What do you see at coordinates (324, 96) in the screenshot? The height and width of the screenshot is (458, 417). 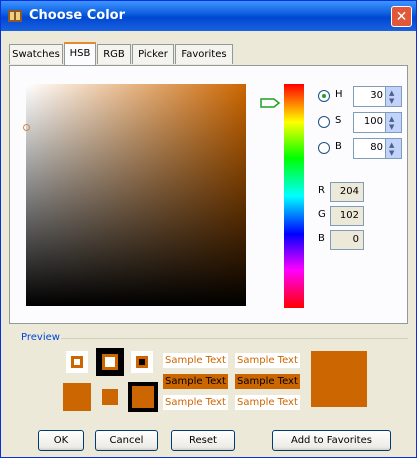 I see `hue-radio` at bounding box center [324, 96].